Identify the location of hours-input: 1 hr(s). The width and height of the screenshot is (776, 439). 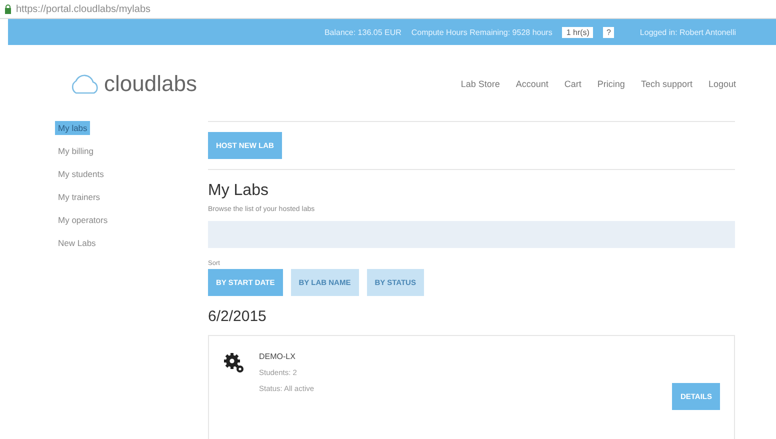
(578, 32).